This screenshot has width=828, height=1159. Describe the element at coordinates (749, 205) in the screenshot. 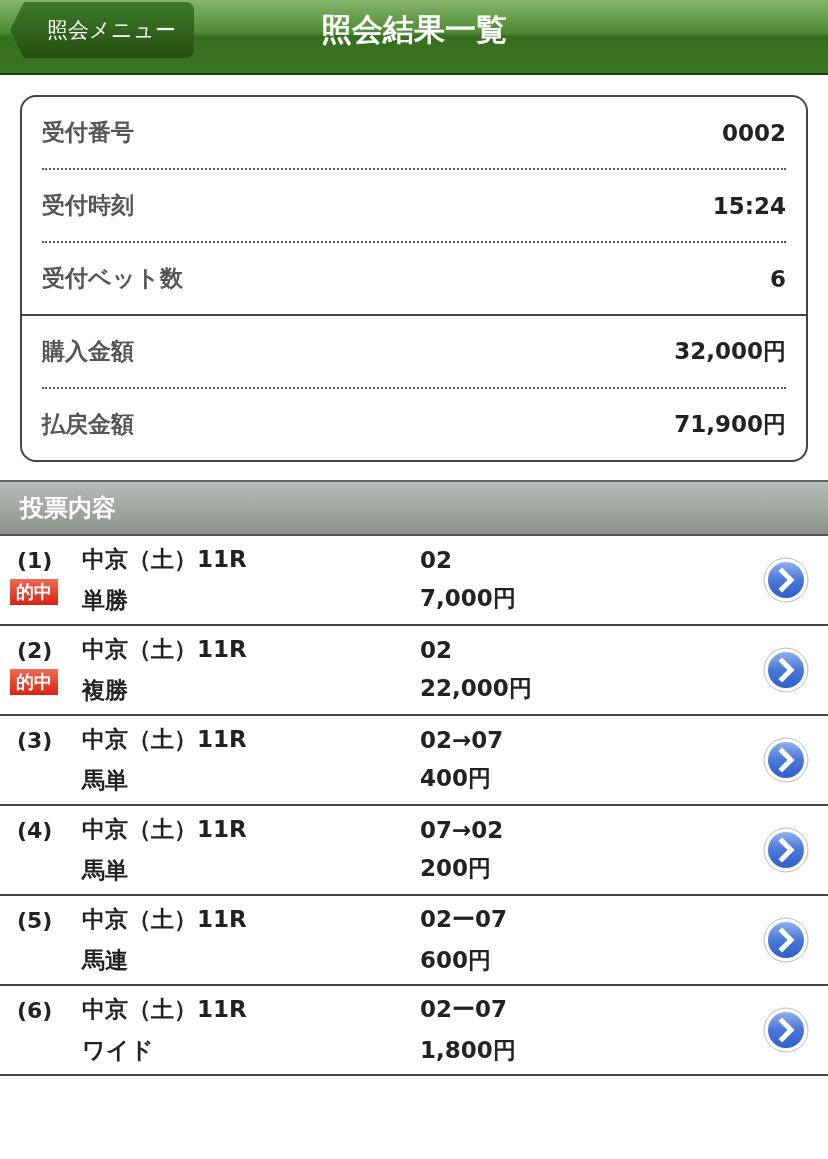

I see `summary-value: 15:24` at that location.